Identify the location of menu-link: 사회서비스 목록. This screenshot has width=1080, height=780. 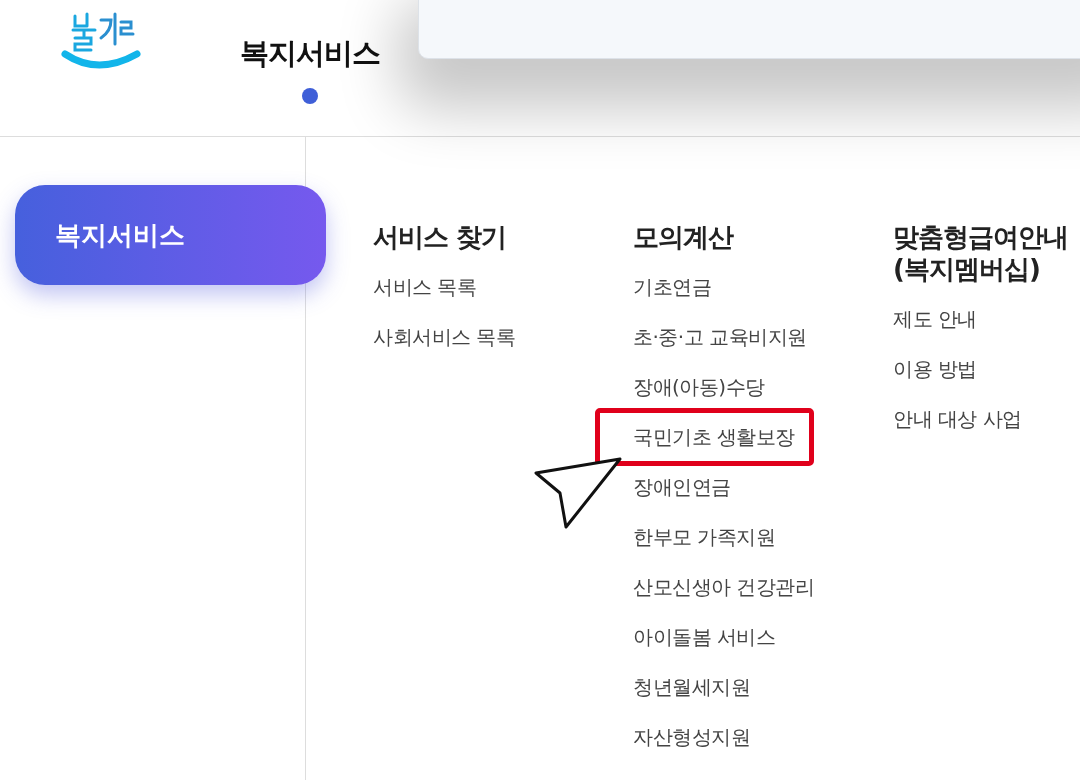
(444, 337).